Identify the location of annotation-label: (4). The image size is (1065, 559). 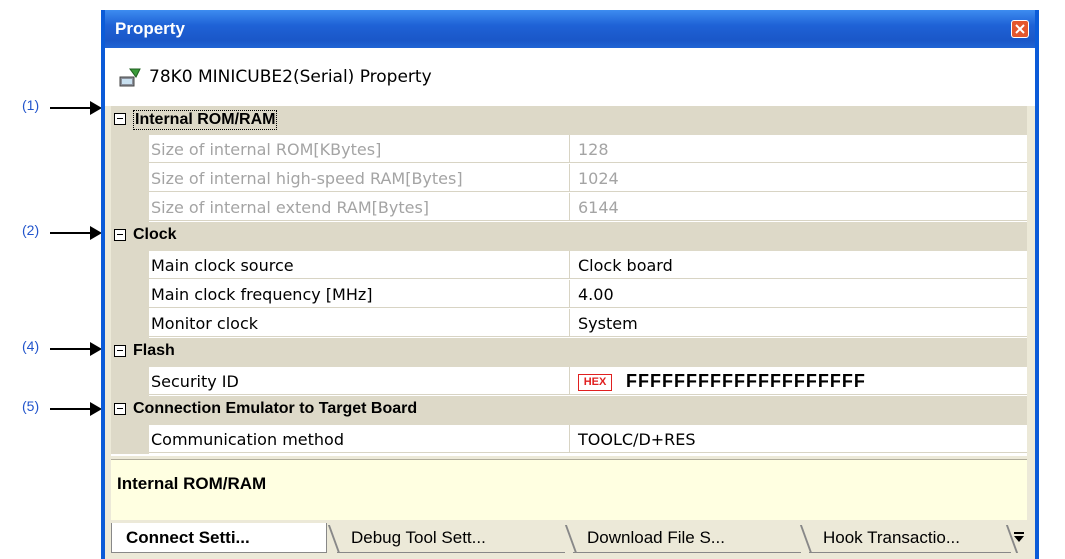
(31, 346).